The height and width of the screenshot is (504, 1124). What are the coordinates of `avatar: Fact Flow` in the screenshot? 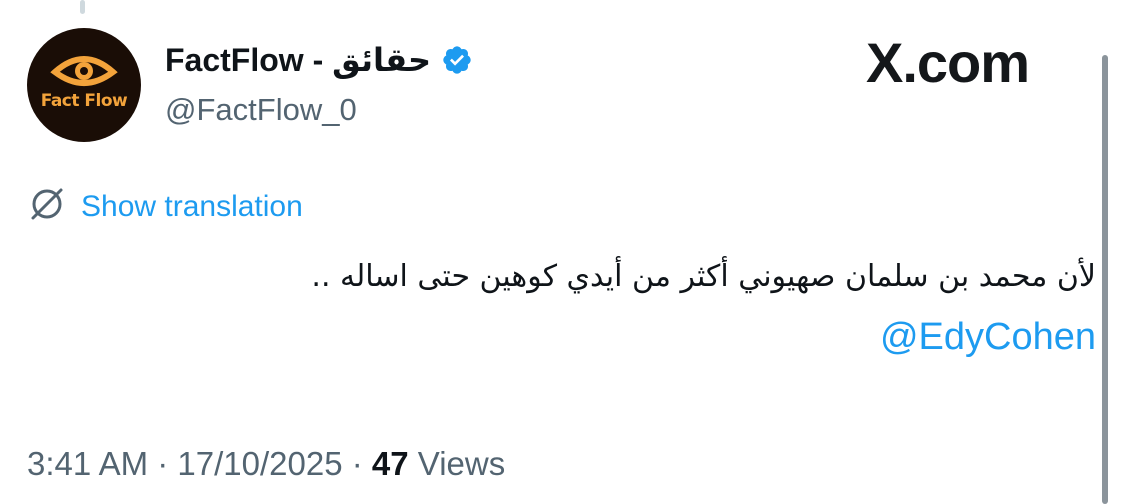 It's located at (84, 85).